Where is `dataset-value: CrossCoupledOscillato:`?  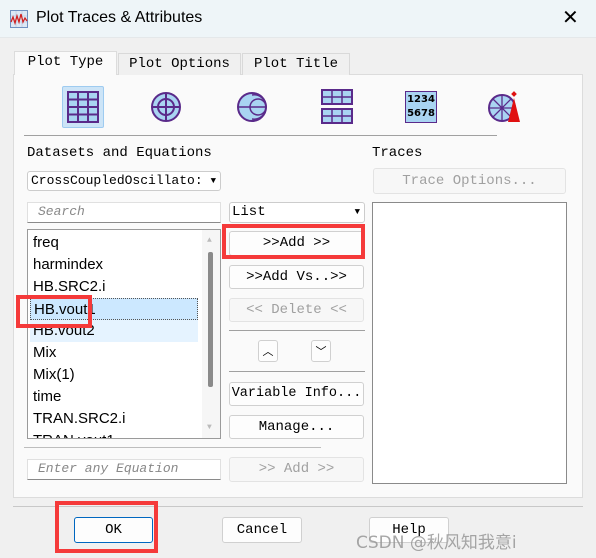 dataset-value: CrossCoupledOscillato: is located at coordinates (117, 180).